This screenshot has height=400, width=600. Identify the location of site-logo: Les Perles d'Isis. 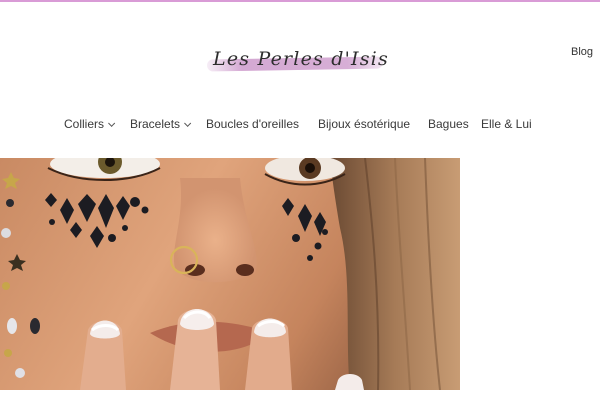
(330, 64).